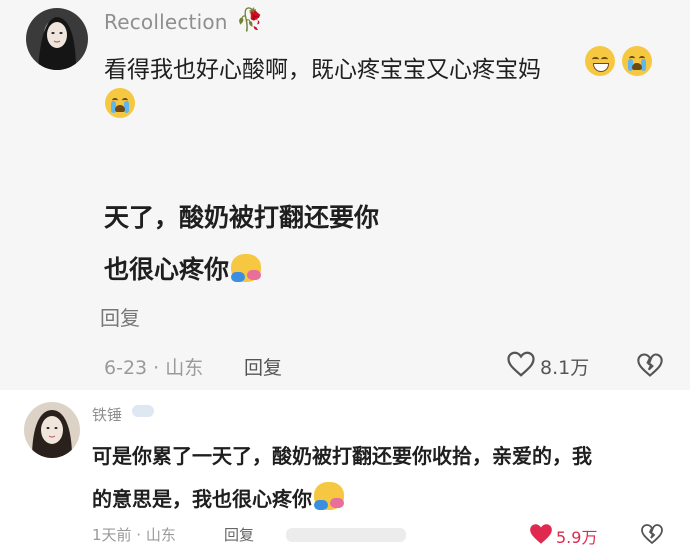 The width and height of the screenshot is (690, 555). I want to click on smiling-face-emoji-icon, so click(600, 61).